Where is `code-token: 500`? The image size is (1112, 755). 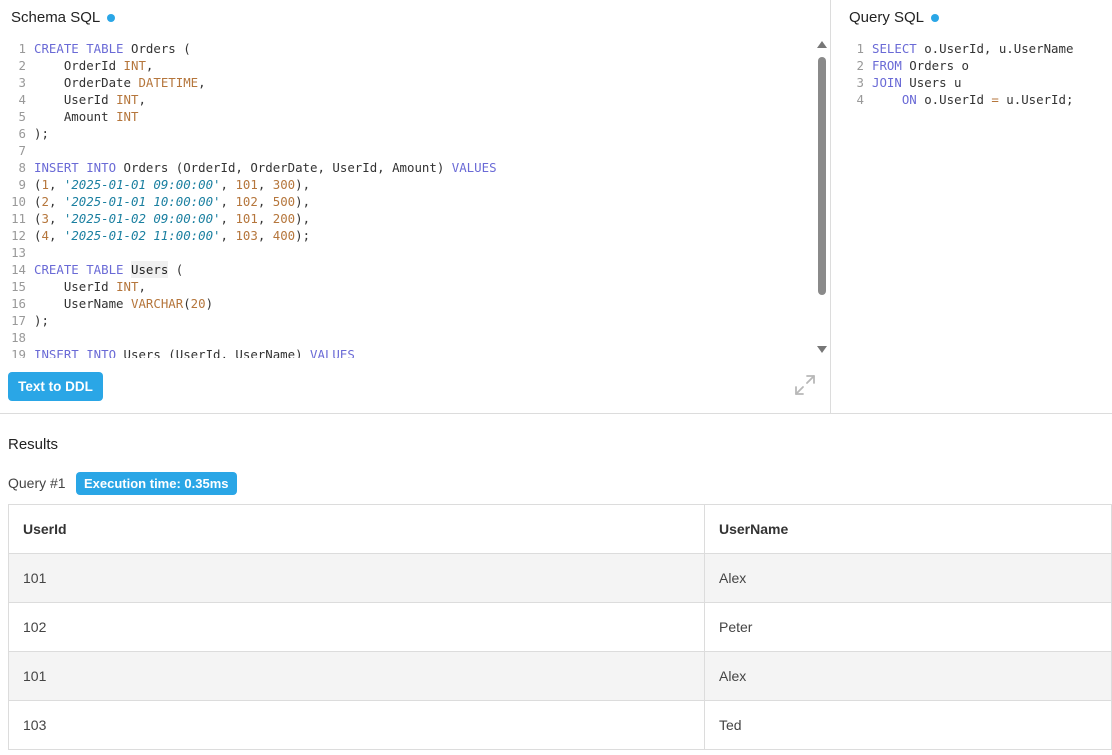
code-token: 500 is located at coordinates (284, 201).